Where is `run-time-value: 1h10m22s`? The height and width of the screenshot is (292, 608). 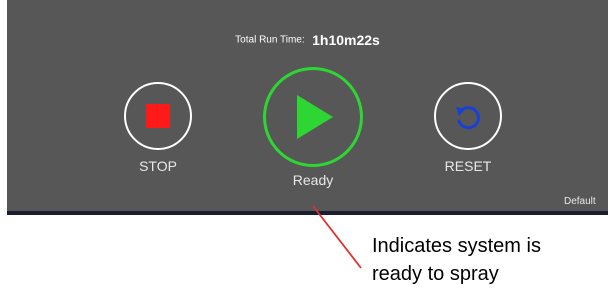
run-time-value: 1h10m22s is located at coordinates (346, 39).